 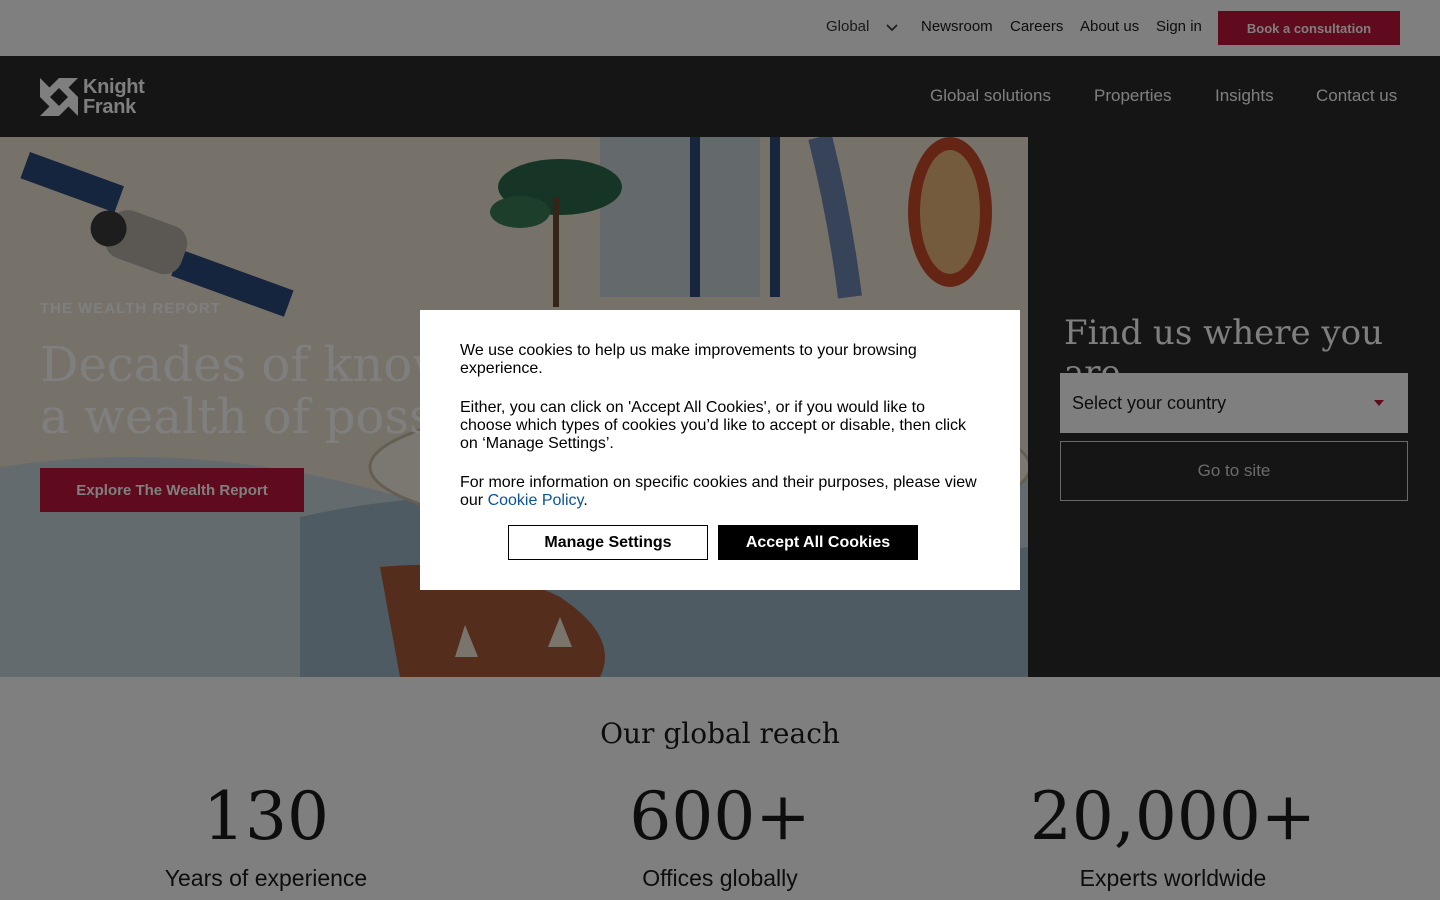 I want to click on cookie-text-3-suffix: ., so click(x=585, y=500).